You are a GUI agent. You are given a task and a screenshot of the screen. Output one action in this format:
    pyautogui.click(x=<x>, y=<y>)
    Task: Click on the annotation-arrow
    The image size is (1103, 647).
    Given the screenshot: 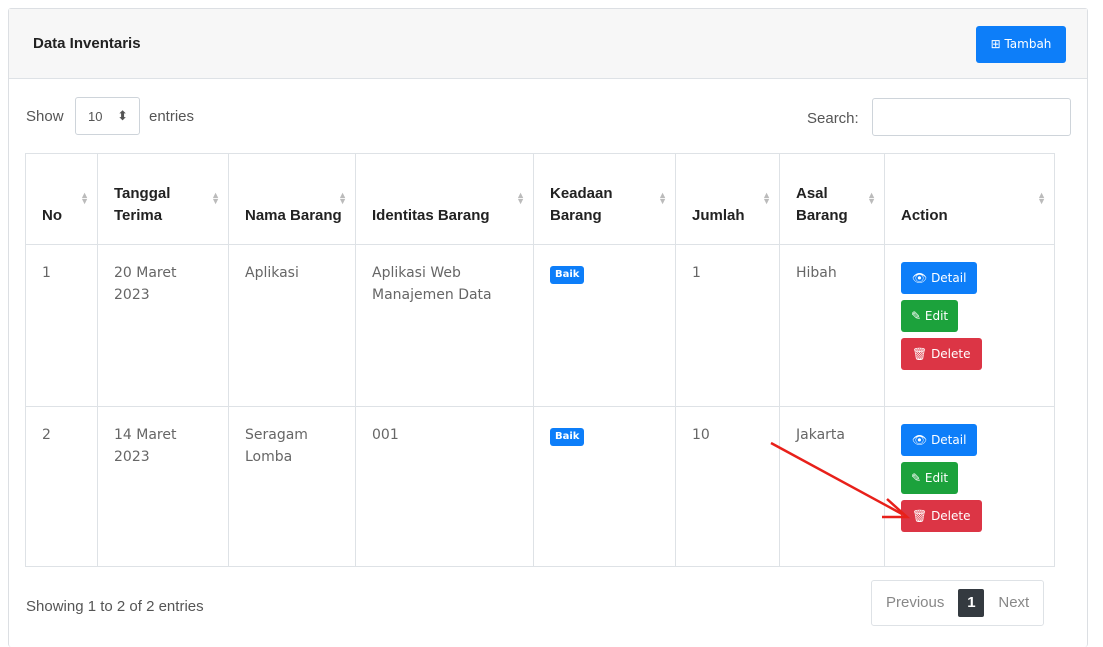 What is the action you would take?
    pyautogui.click(x=840, y=480)
    